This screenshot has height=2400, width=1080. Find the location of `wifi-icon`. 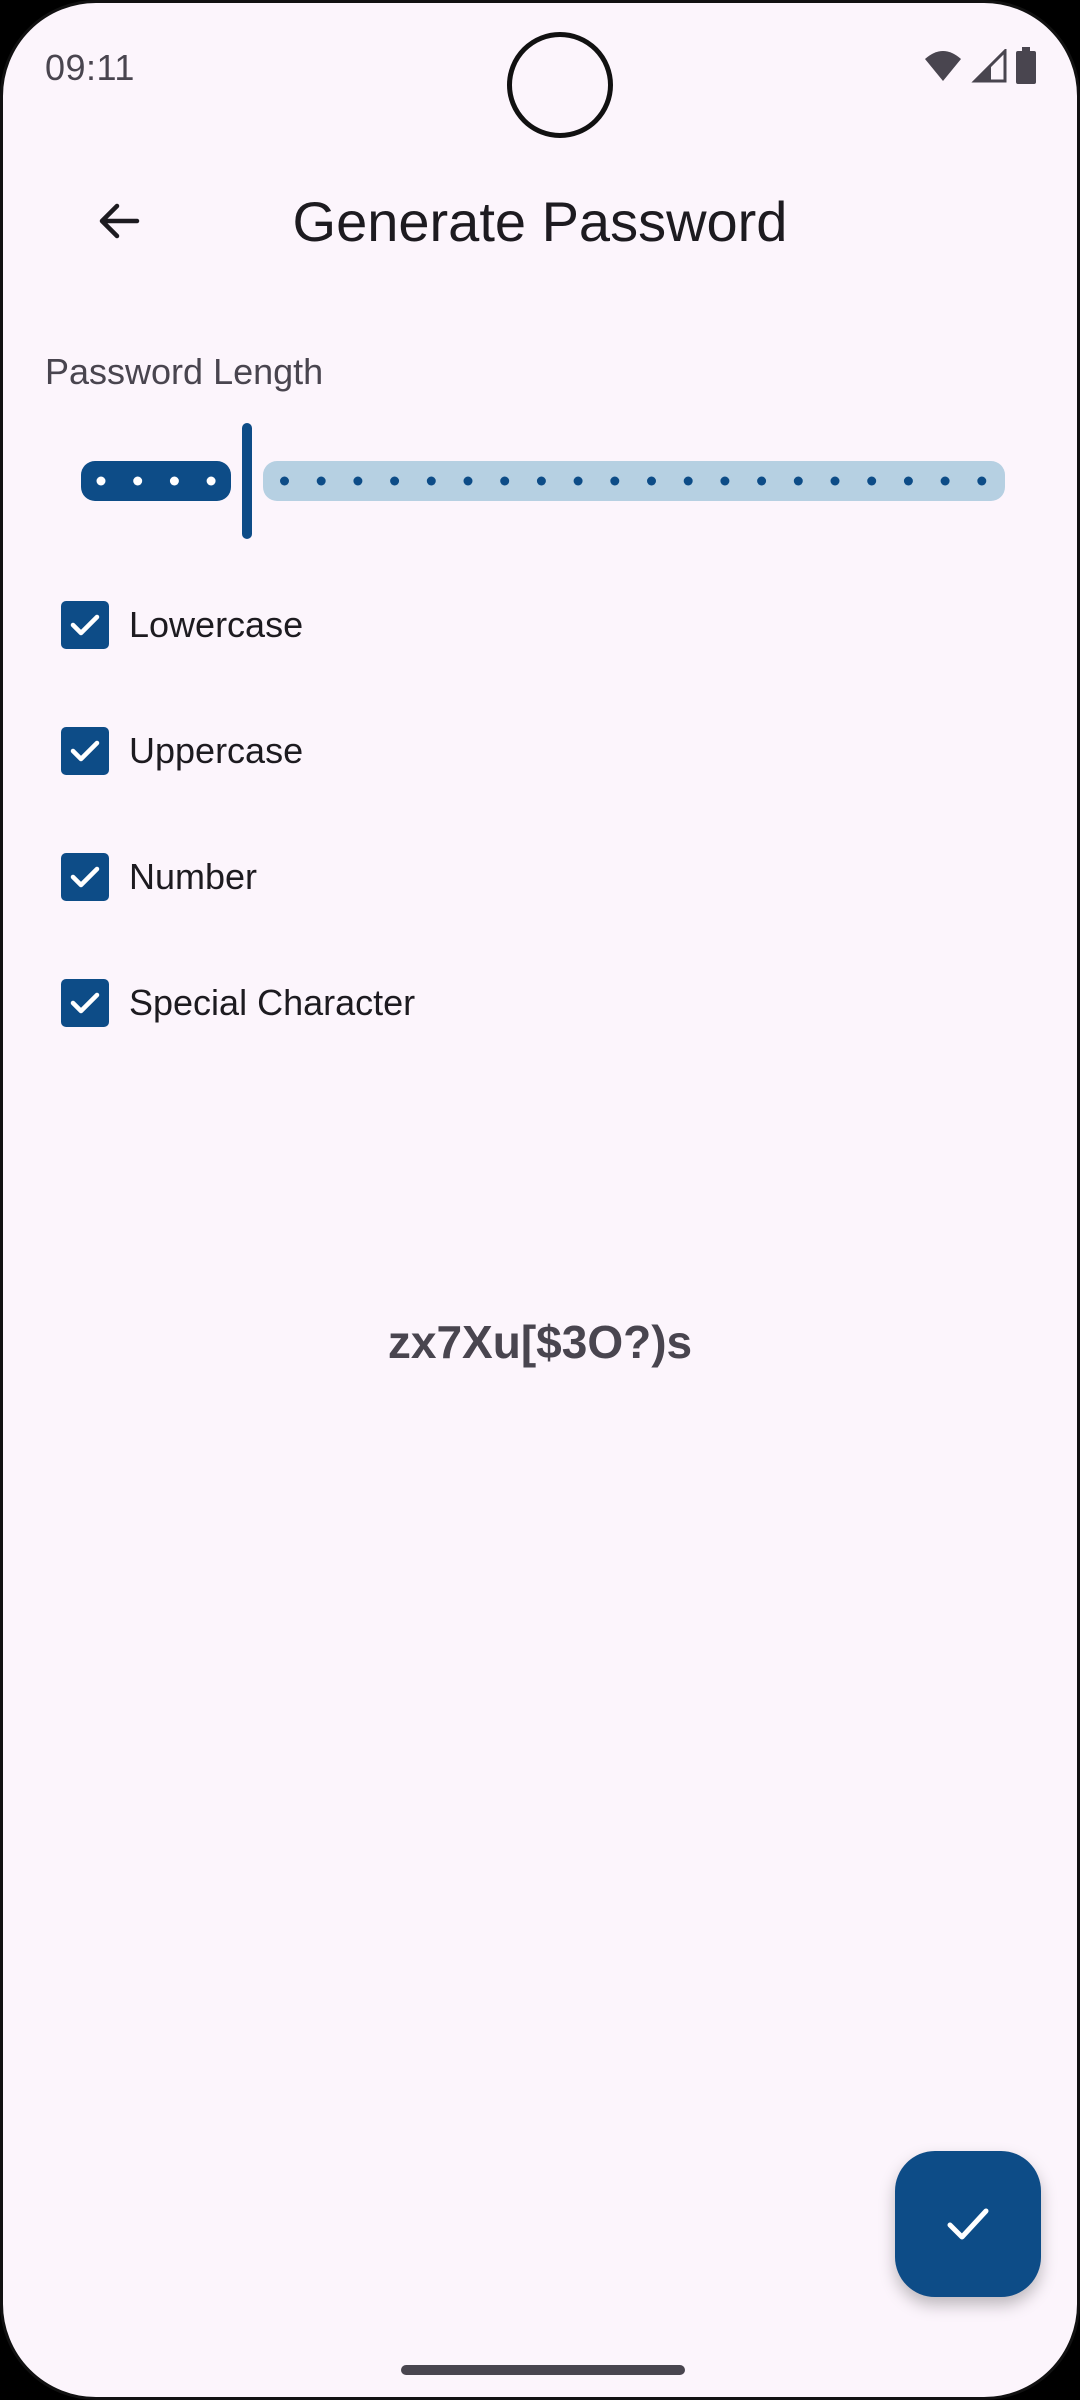

wifi-icon is located at coordinates (943, 66).